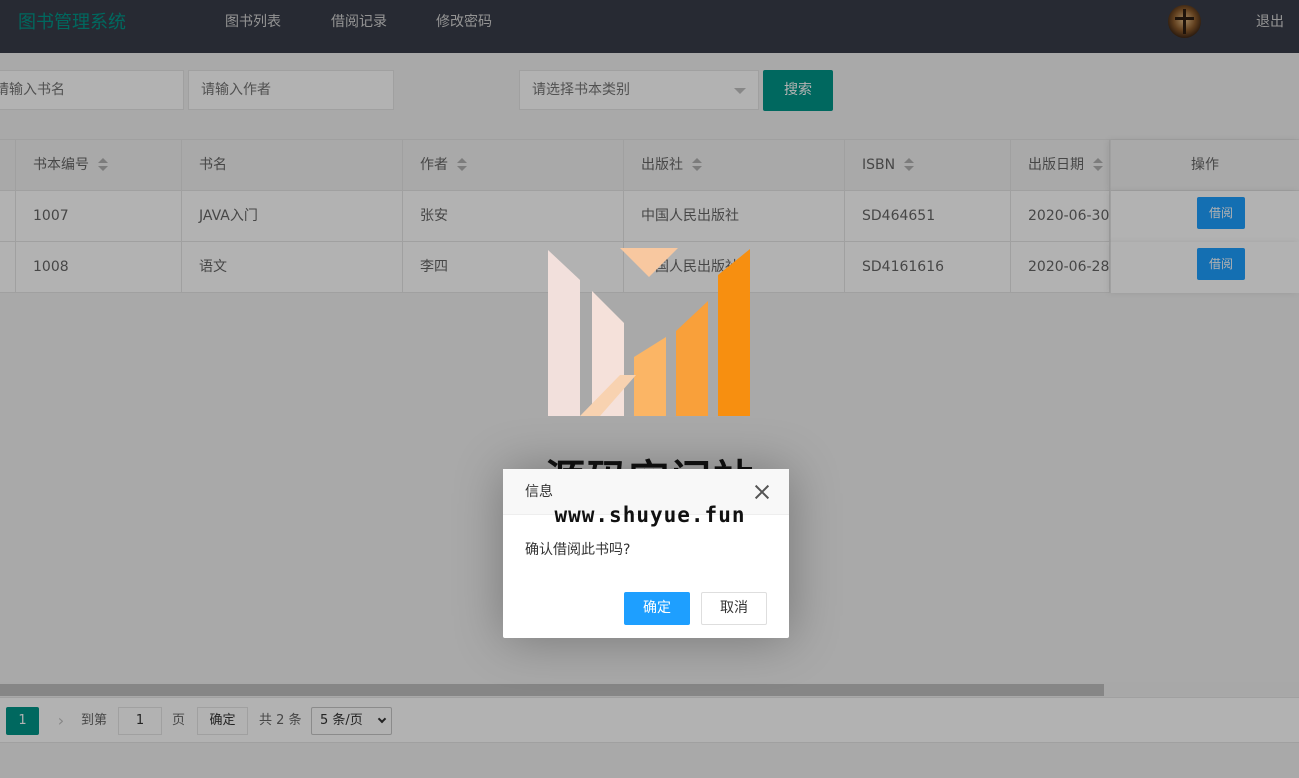  What do you see at coordinates (657, 608) in the screenshot?
I see `dialog-ok-button: 确定` at bounding box center [657, 608].